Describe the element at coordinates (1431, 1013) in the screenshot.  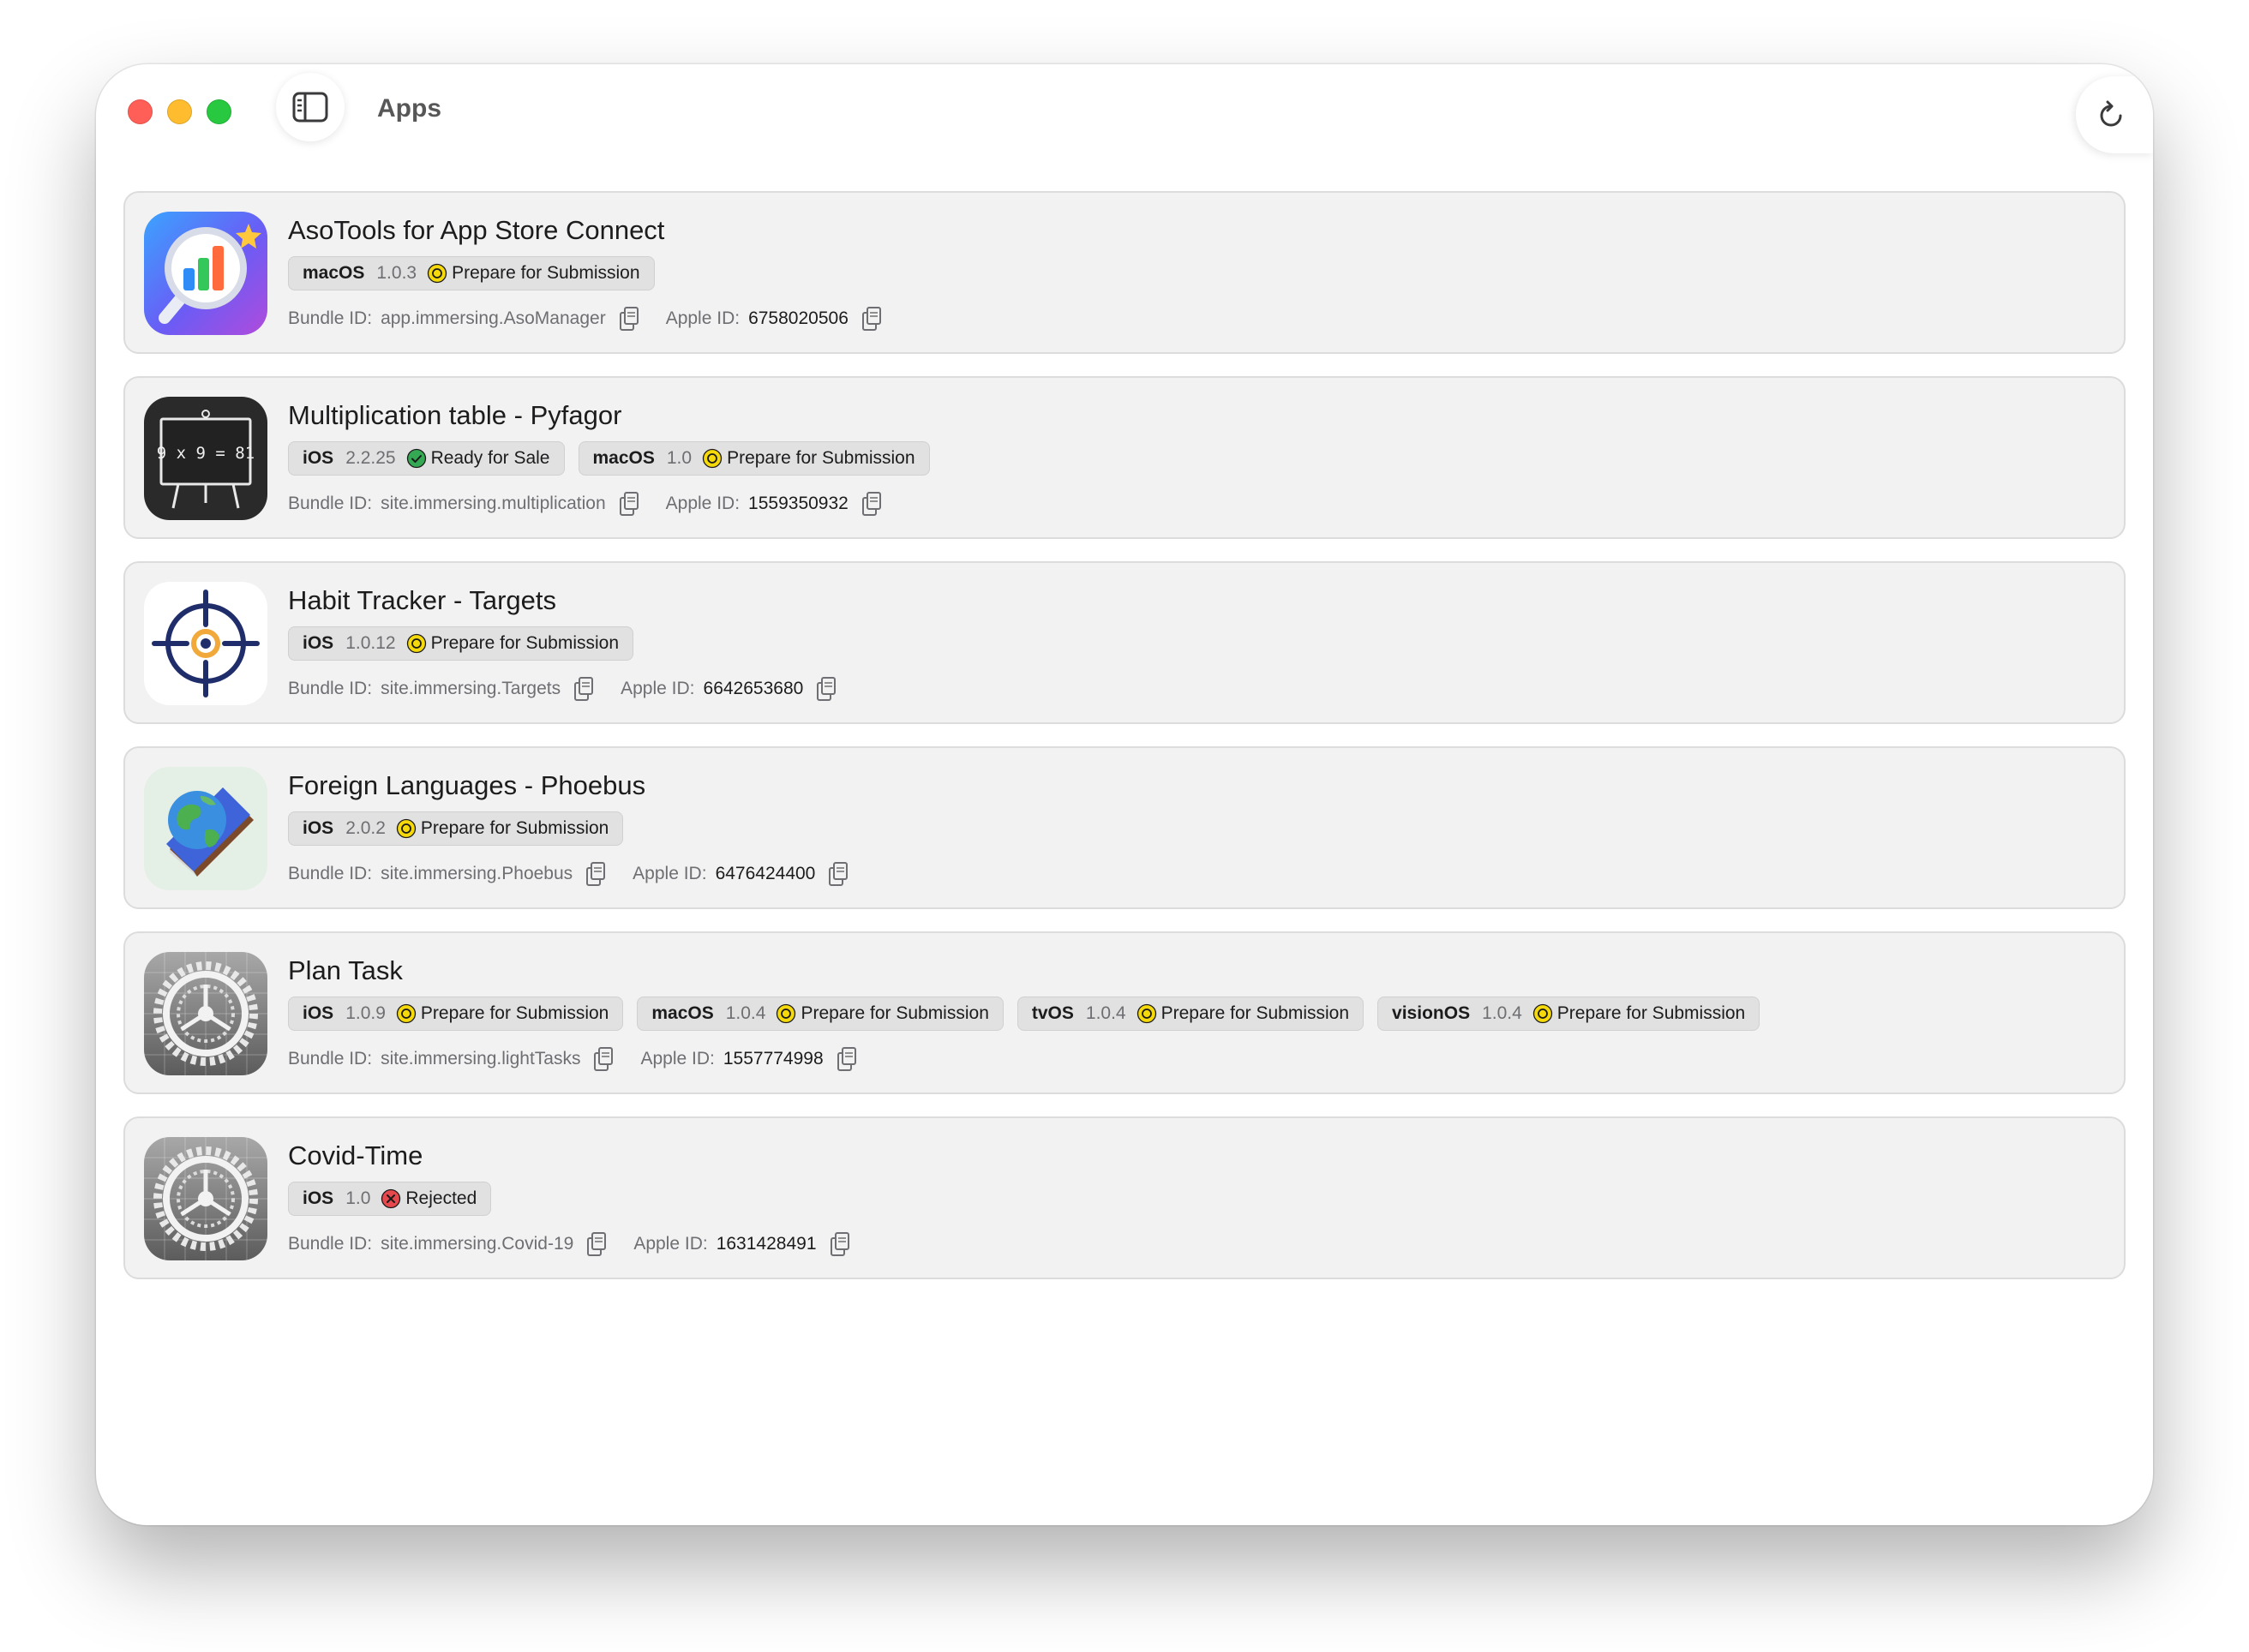
I see `platform-name: visionOS` at that location.